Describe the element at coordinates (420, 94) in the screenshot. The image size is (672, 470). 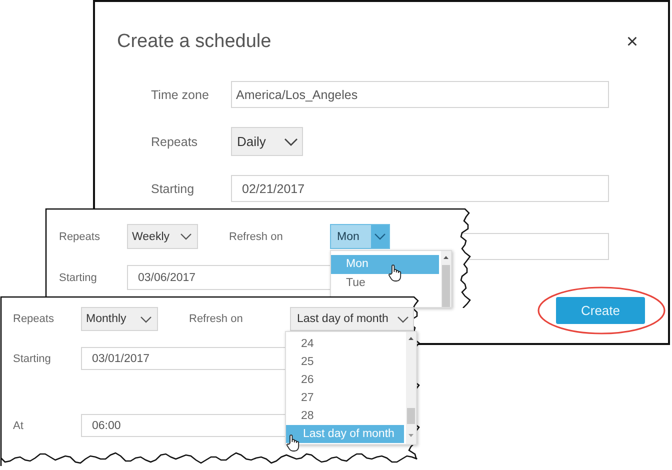
I see `input-field: America/Los_Angeles` at that location.